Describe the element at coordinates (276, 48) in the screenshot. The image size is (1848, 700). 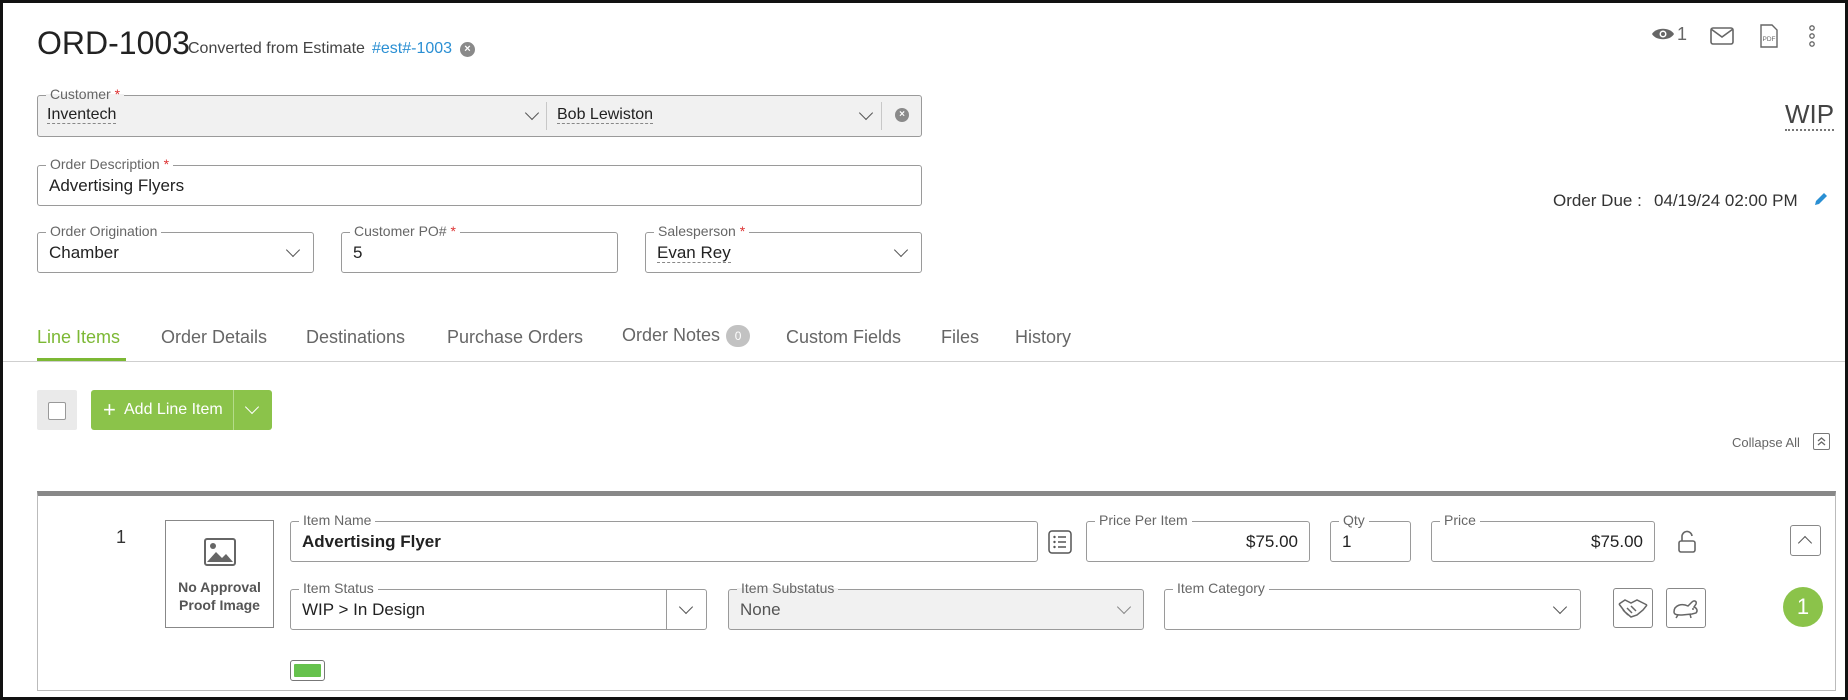
I see `converted-from-text: Converted from Estimate` at that location.